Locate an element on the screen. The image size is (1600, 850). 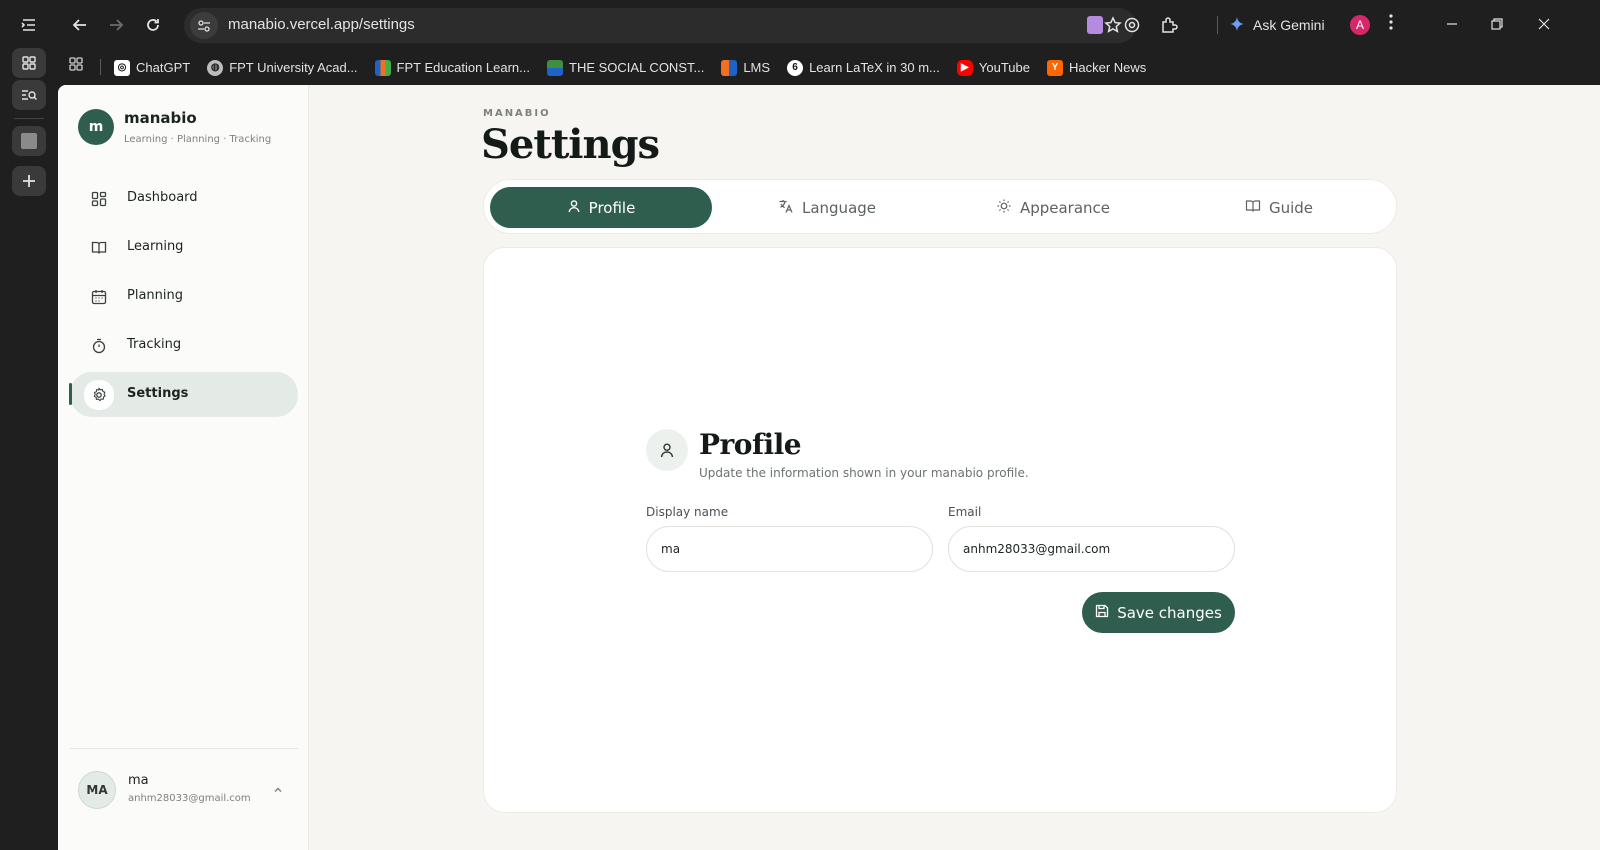
minimize-icon is located at coordinates (1452, 24).